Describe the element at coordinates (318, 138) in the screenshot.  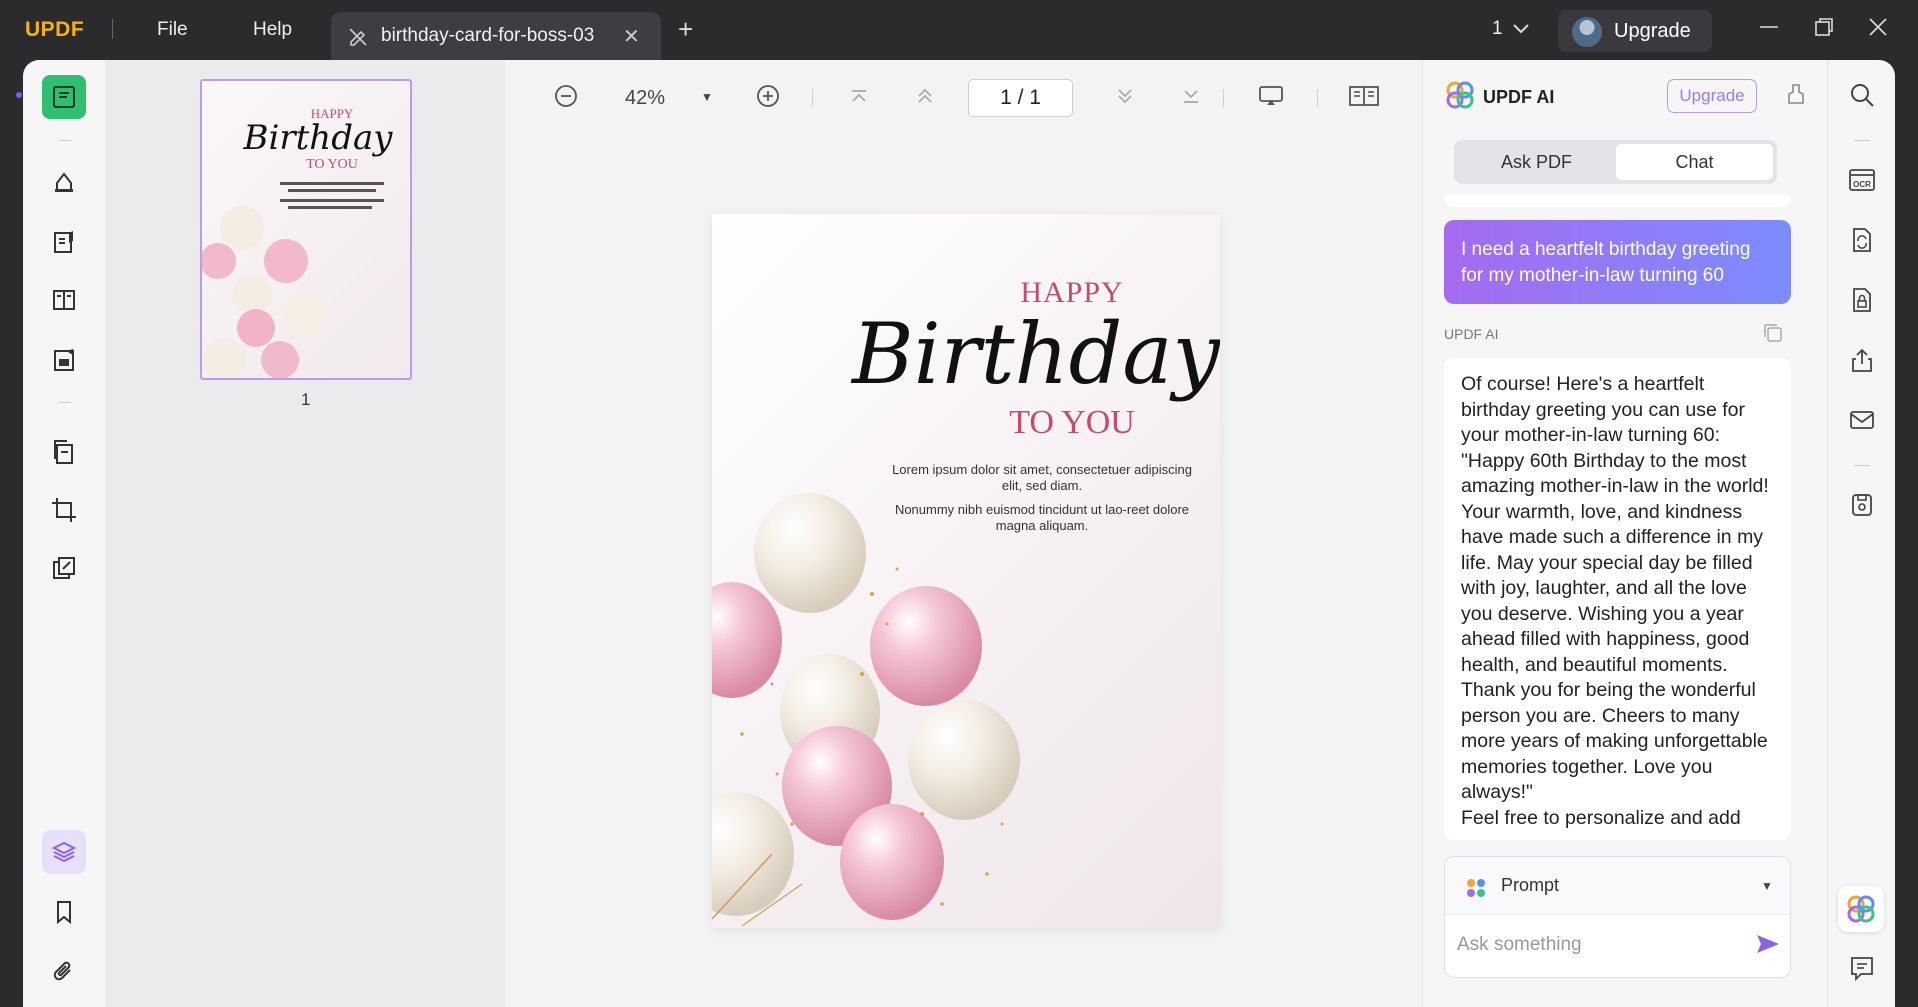
I see `svg-text: Birthday` at that location.